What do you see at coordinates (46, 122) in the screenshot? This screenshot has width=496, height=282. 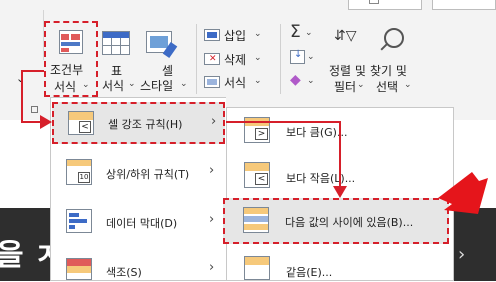 I see `arrow-head-left` at bounding box center [46, 122].